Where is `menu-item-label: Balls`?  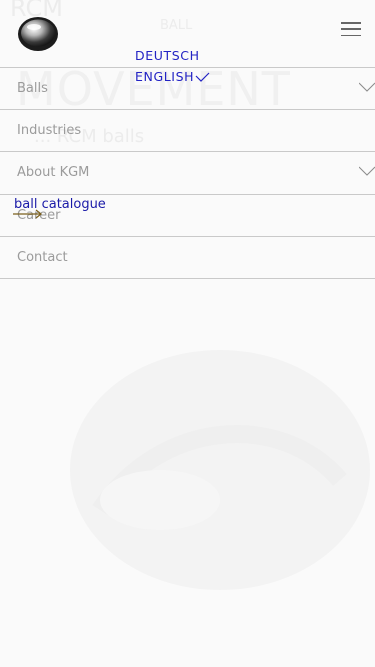 menu-item-label: Balls is located at coordinates (32, 89).